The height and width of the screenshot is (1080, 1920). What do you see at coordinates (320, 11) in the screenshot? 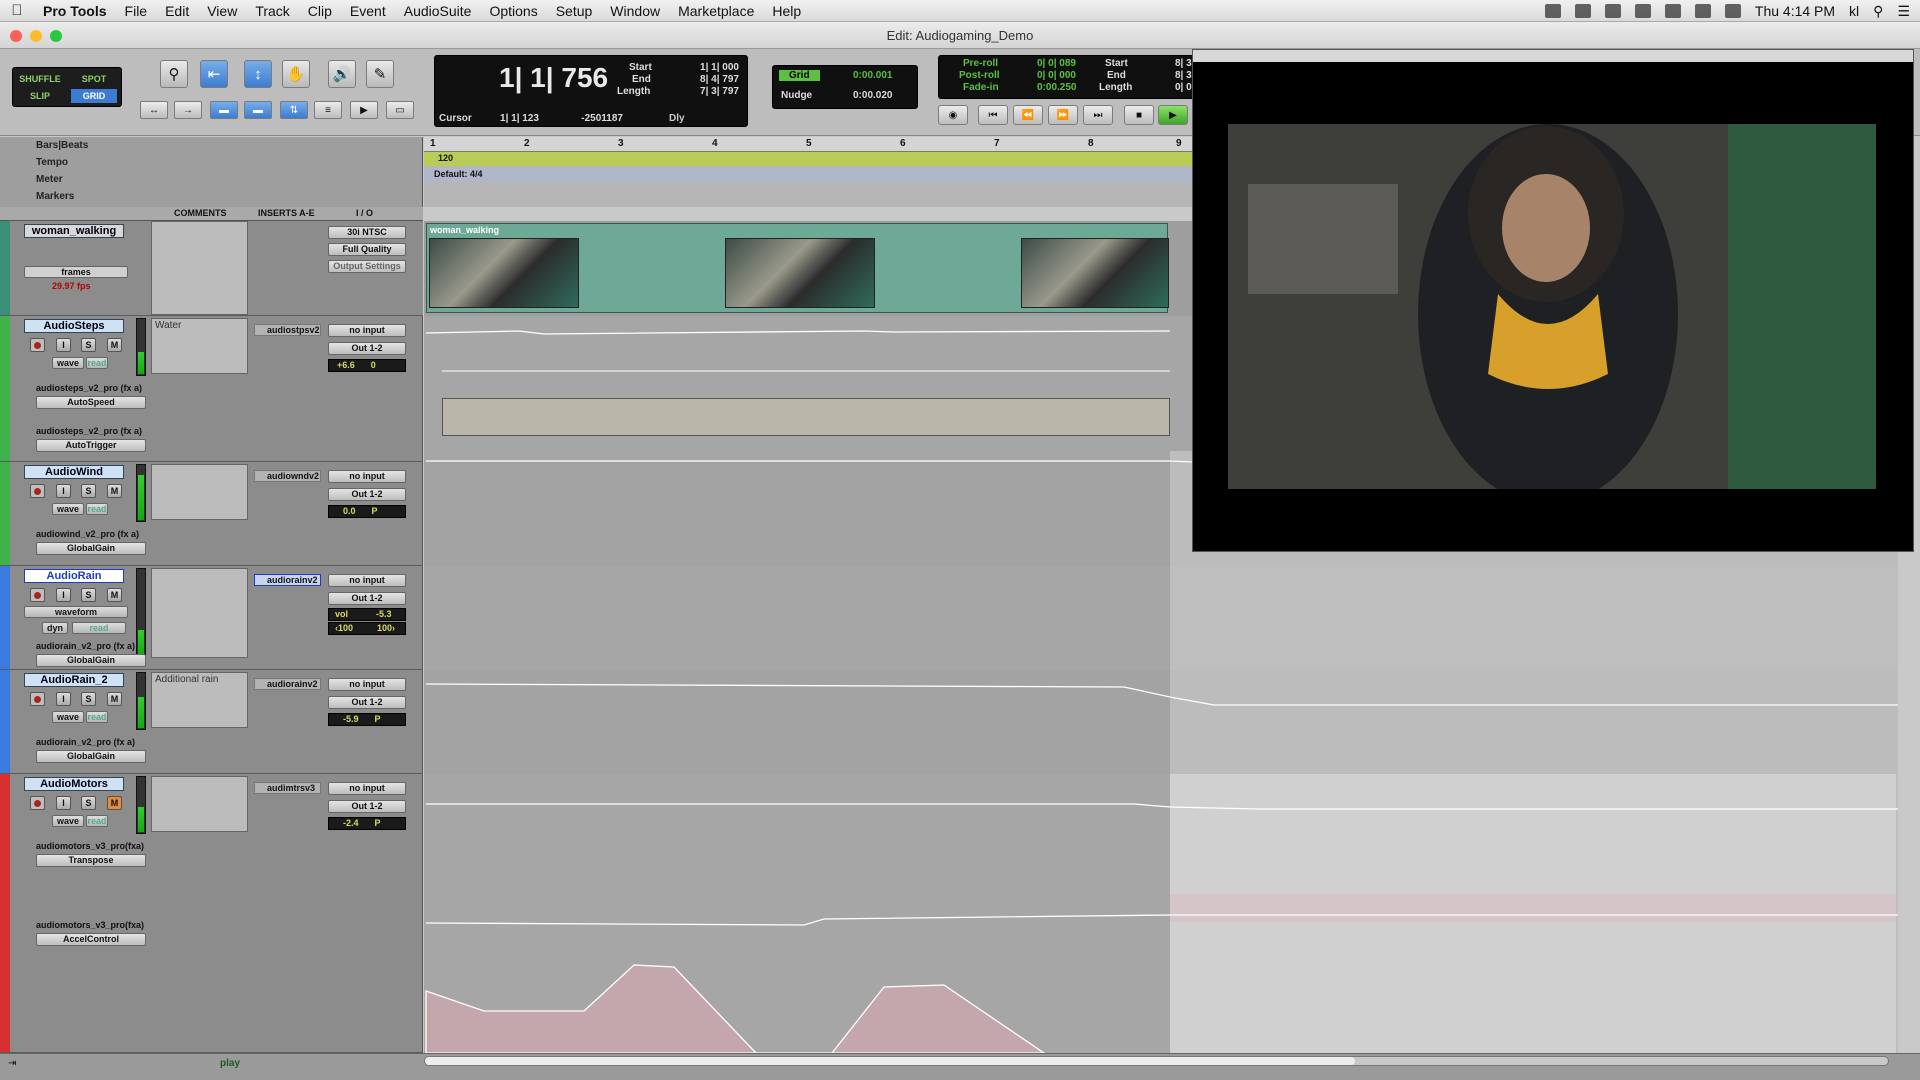
I see `menu-clip: Clip` at bounding box center [320, 11].